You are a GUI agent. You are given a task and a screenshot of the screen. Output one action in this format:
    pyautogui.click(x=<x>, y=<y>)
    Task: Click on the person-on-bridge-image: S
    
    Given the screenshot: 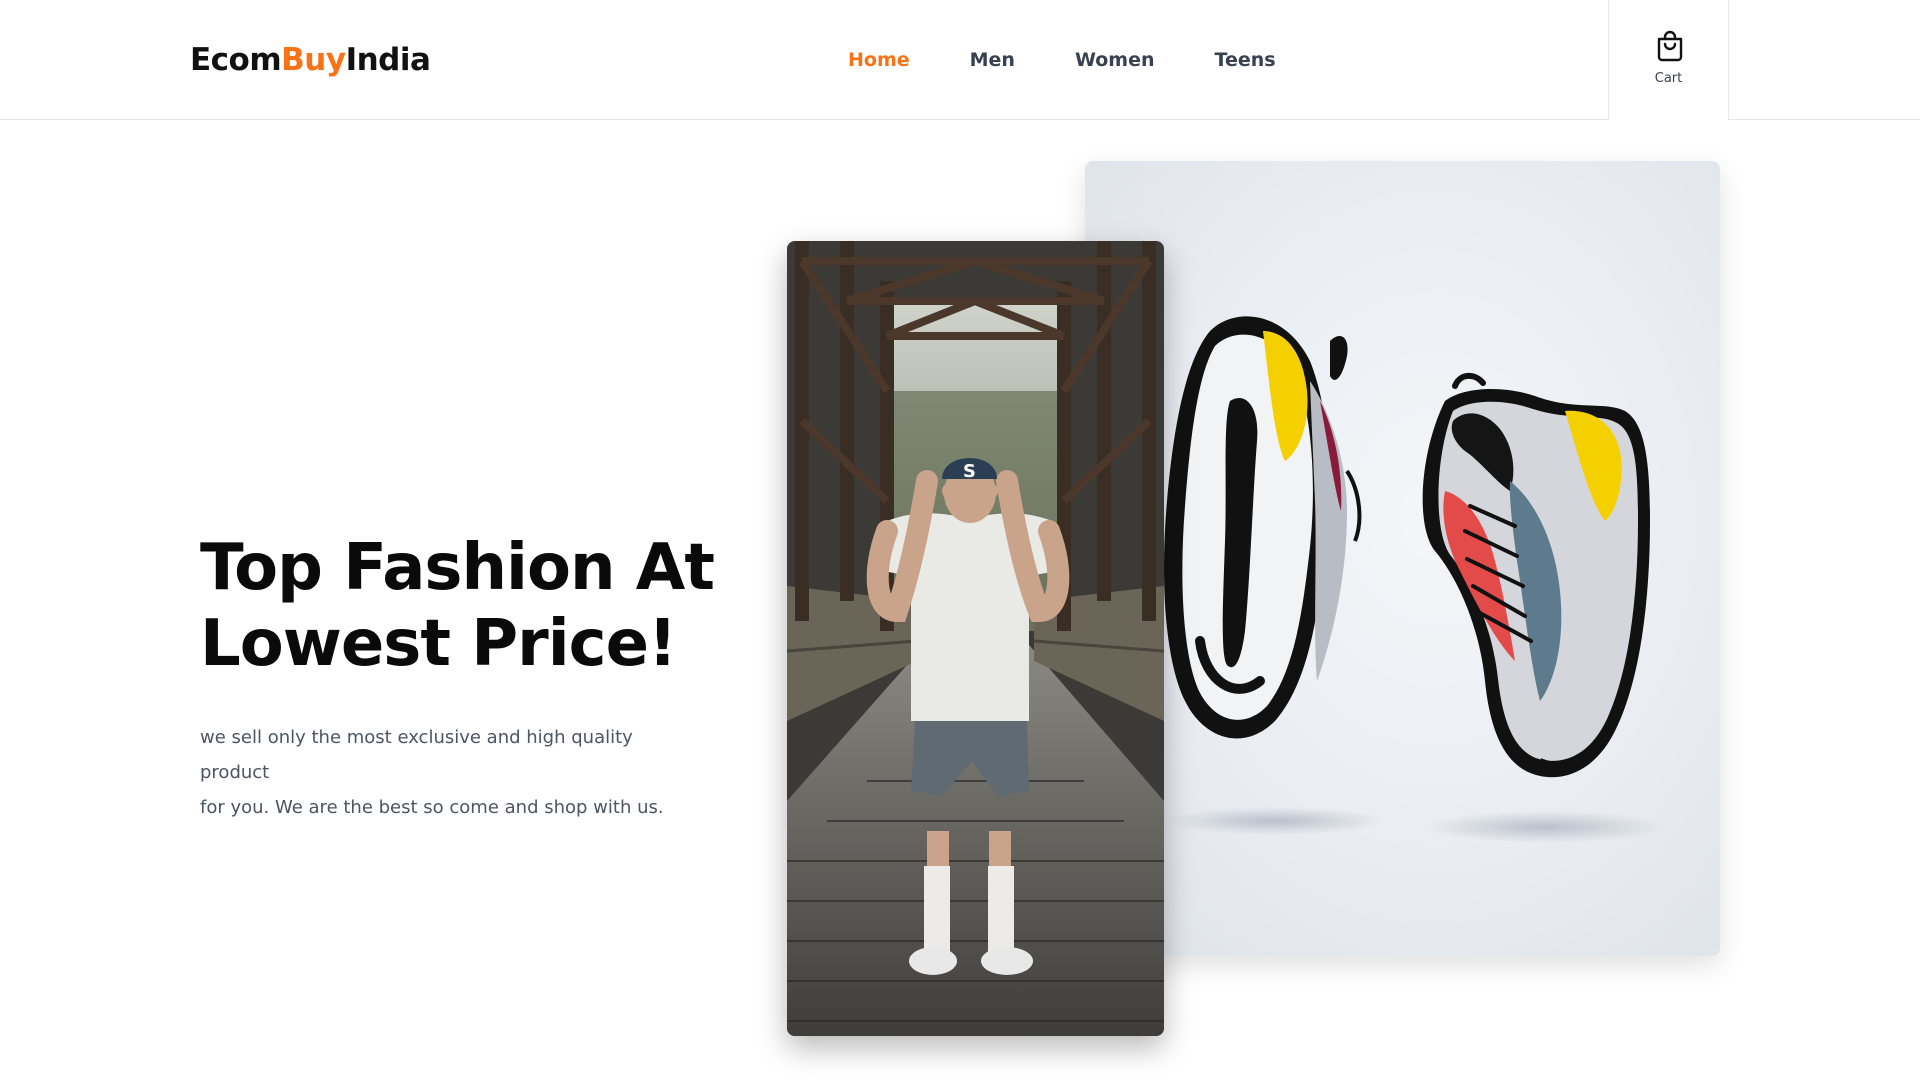 What is the action you would take?
    pyautogui.click(x=975, y=638)
    